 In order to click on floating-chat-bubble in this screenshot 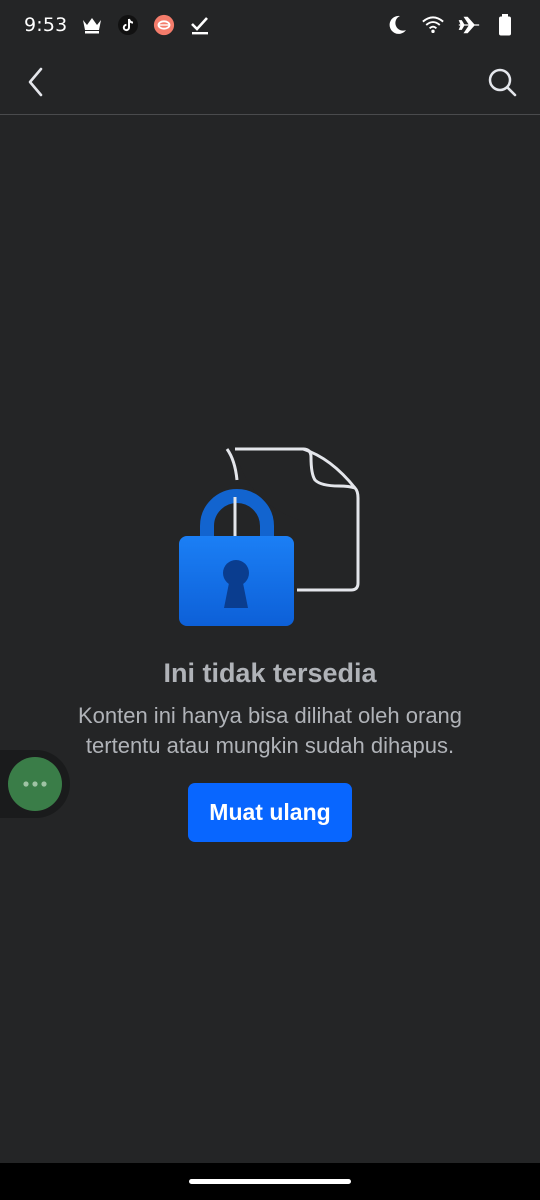, I will do `click(35, 784)`.